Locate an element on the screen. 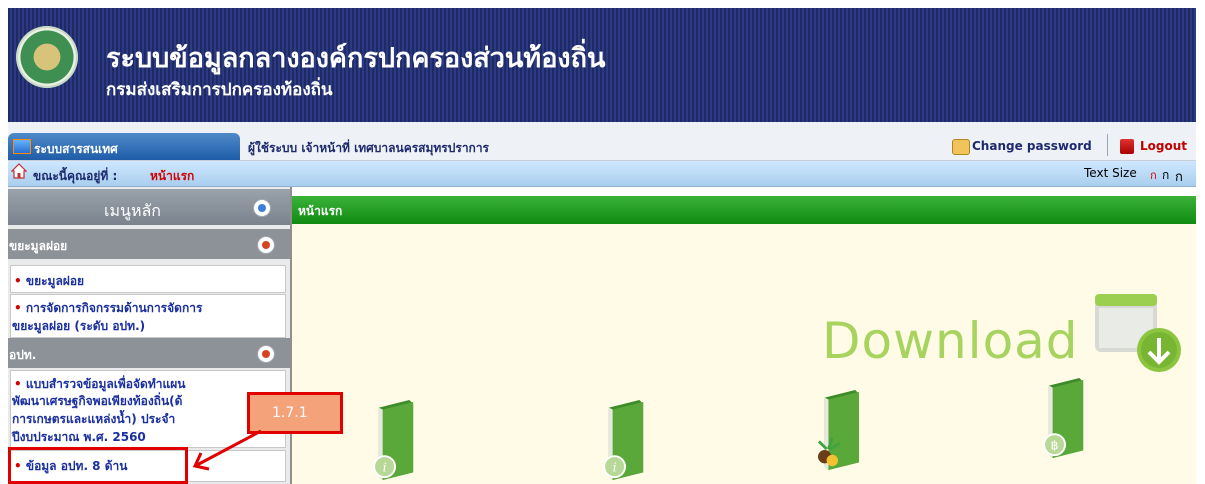  site-subtitle: กรมส่งเสริมการปกครองท้องถิ่น is located at coordinates (219, 90).